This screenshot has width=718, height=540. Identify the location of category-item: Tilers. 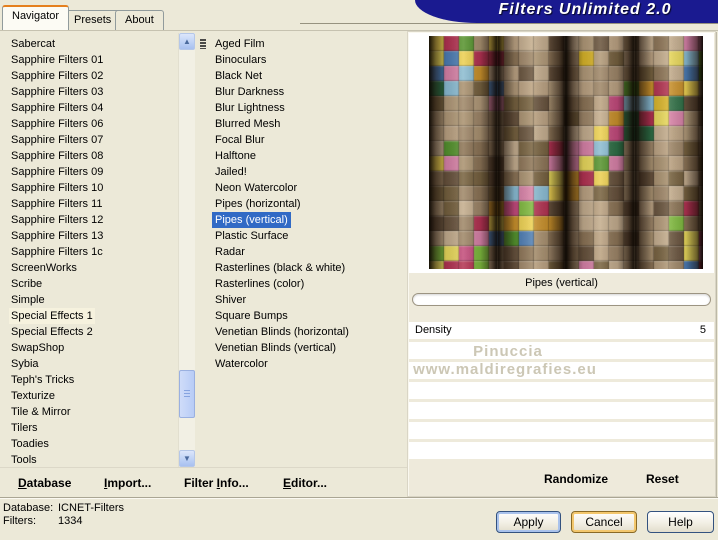
(90, 428).